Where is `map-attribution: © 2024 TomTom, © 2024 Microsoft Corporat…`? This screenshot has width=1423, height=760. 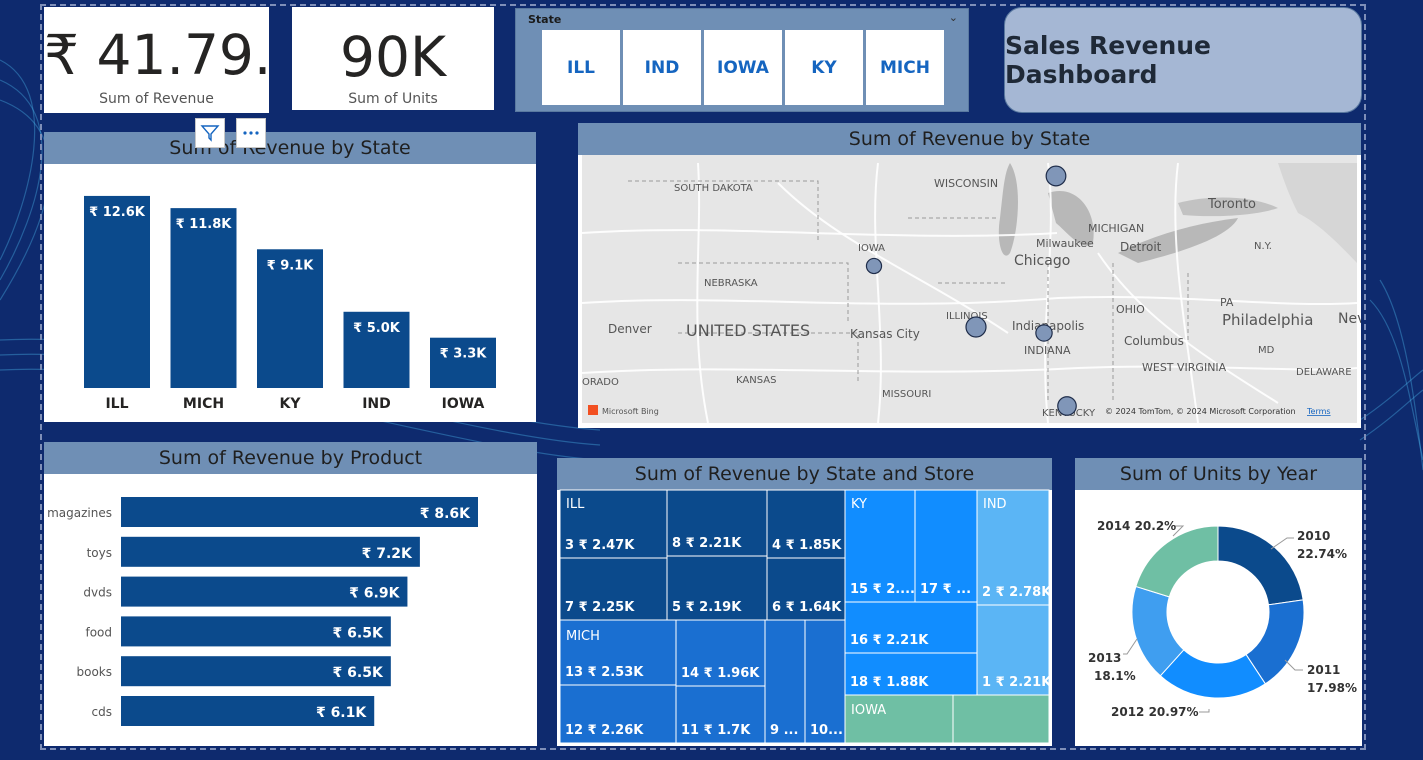 map-attribution: © 2024 TomTom, © 2024 Microsoft Corporat… is located at coordinates (1200, 411).